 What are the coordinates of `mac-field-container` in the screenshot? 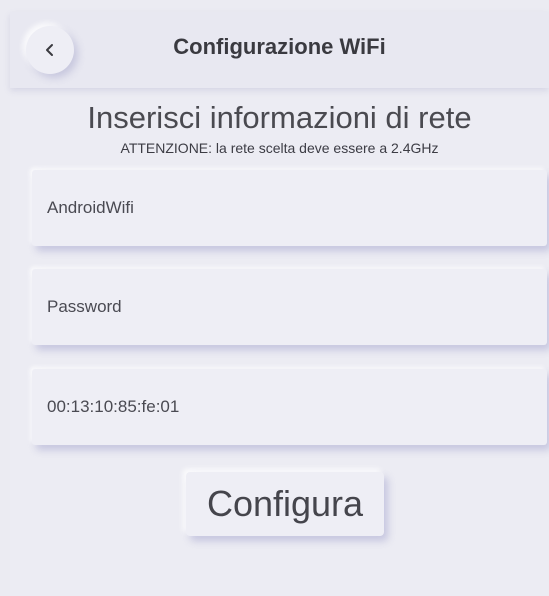 It's located at (289, 407).